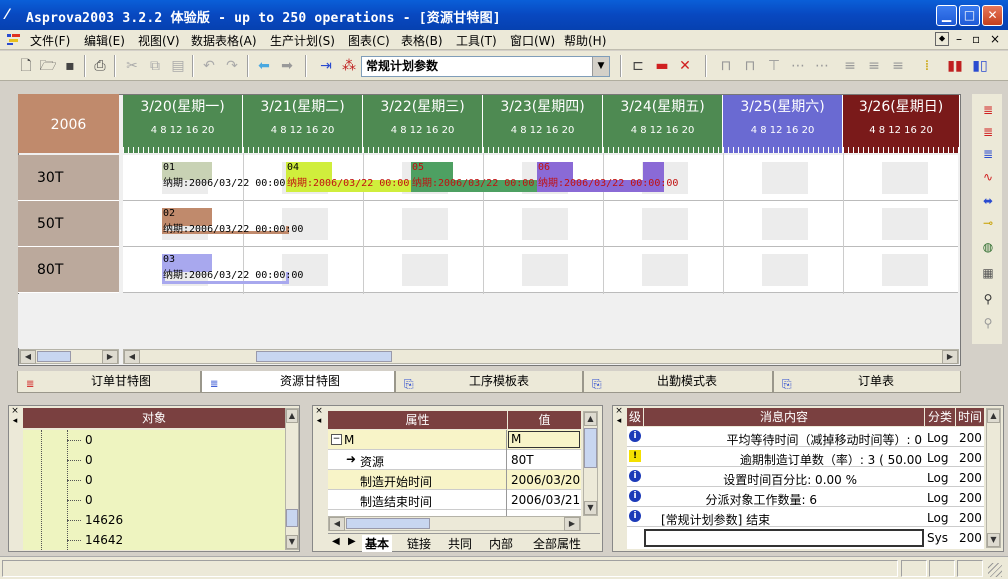 Image resolution: width=1008 pixels, height=579 pixels. Describe the element at coordinates (292, 479) in the screenshot. I see `object-vertical-scrollbar: ▲ ▼` at that location.